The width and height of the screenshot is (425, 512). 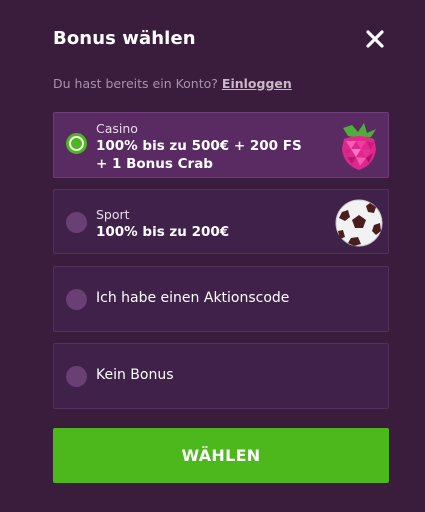 What do you see at coordinates (76, 222) in the screenshot?
I see `radio-sport` at bounding box center [76, 222].